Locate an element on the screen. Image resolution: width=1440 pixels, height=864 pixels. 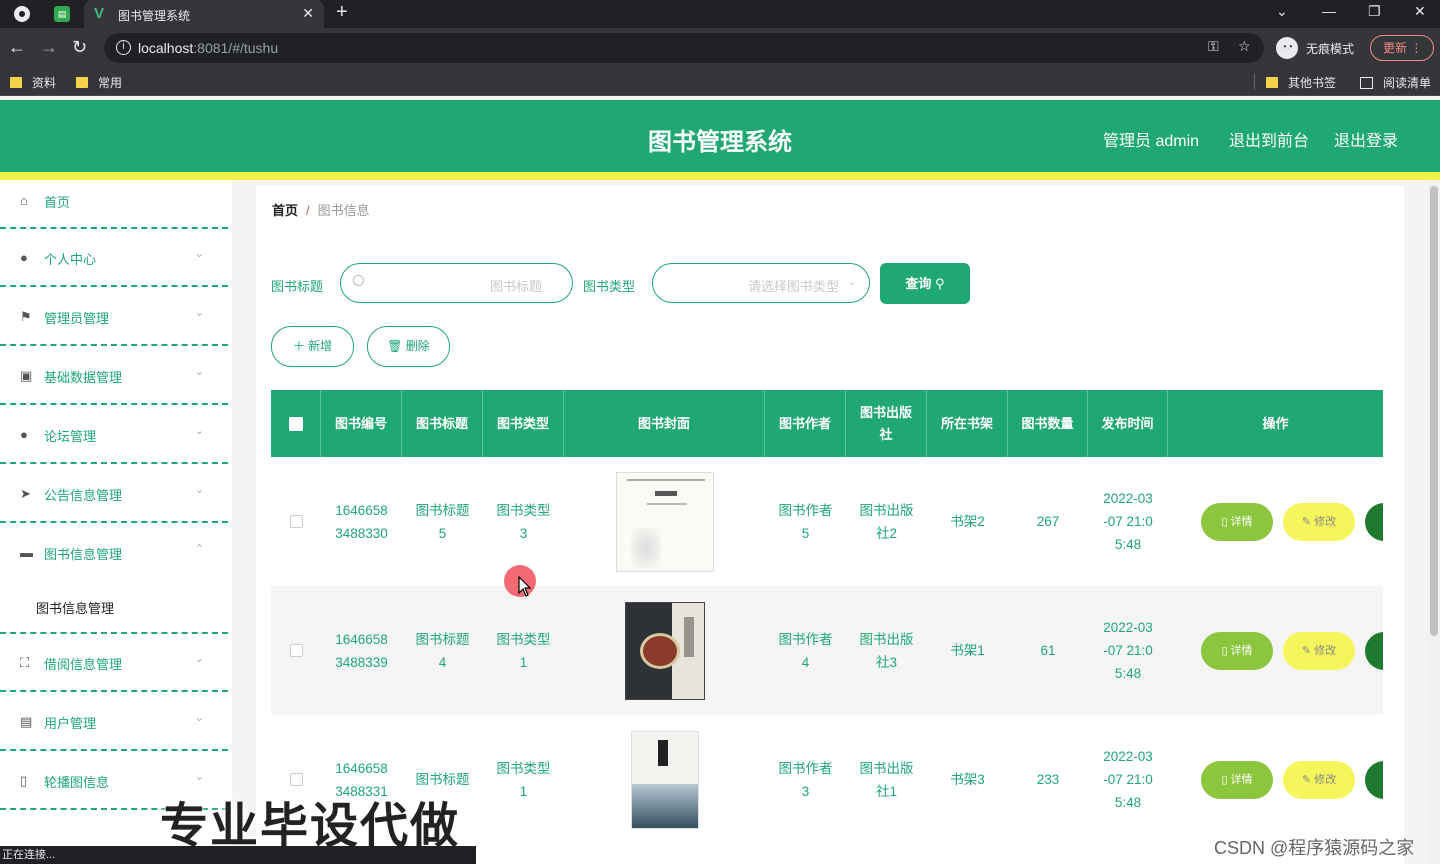
reading-list: 阅读清单 is located at coordinates (1395, 82).